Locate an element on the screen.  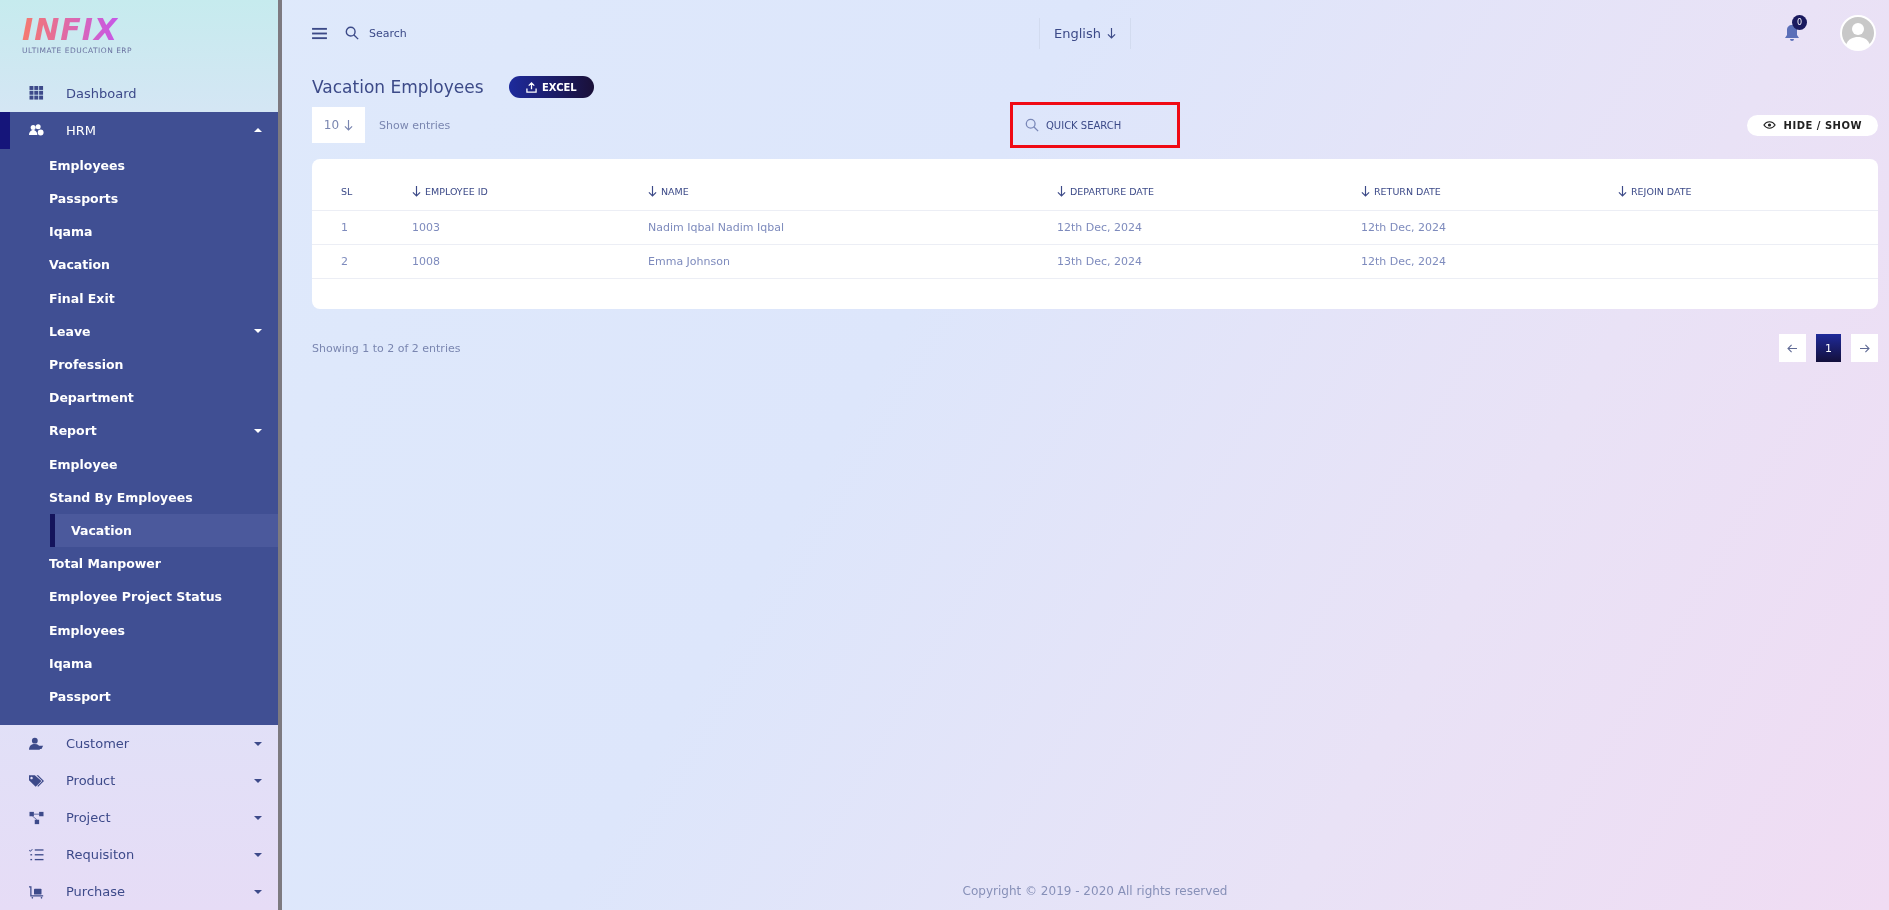
arrow-left-icon is located at coordinates (1792, 348).